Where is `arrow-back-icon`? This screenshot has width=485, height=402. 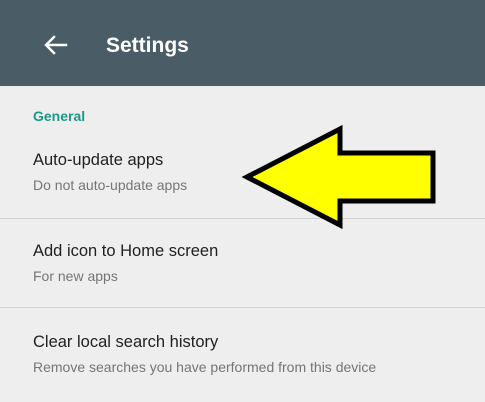
arrow-back-icon is located at coordinates (56, 45).